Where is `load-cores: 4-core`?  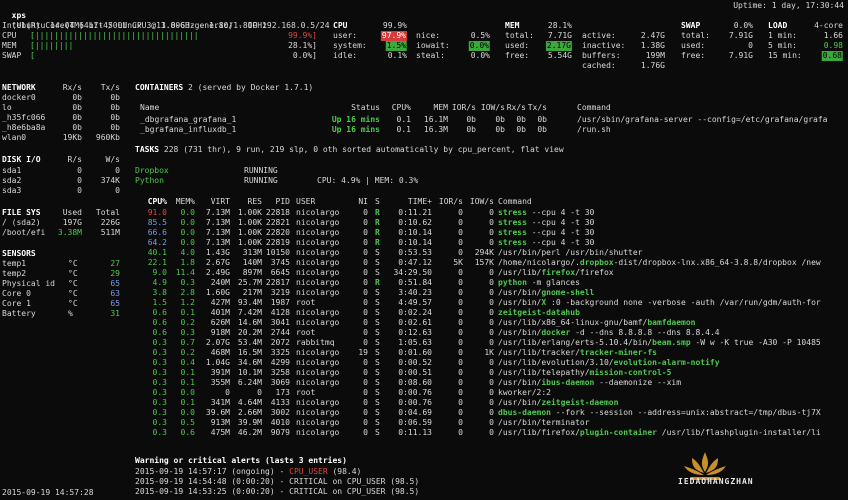
load-cores: 4-core is located at coordinates (828, 25).